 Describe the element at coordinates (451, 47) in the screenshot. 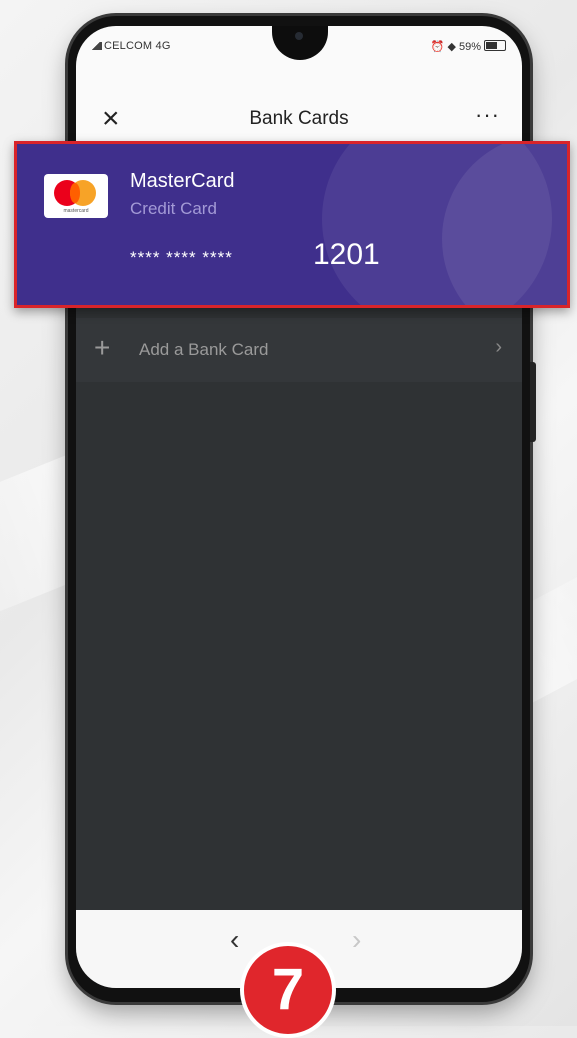

I see `shield-icon: ◆` at that location.